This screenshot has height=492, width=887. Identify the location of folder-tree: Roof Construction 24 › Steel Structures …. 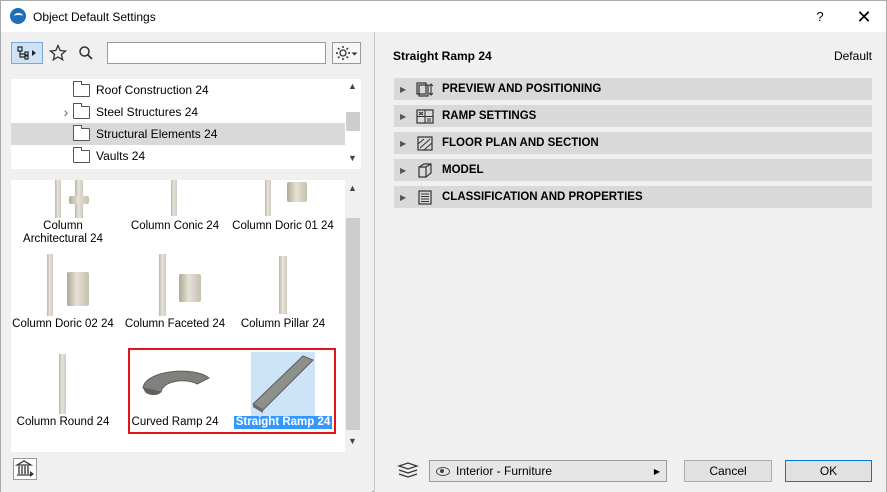
(186, 124).